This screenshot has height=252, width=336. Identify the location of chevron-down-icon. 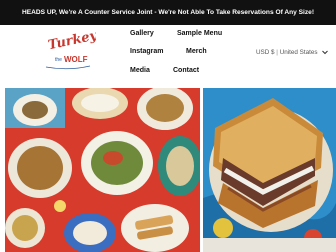
(325, 52).